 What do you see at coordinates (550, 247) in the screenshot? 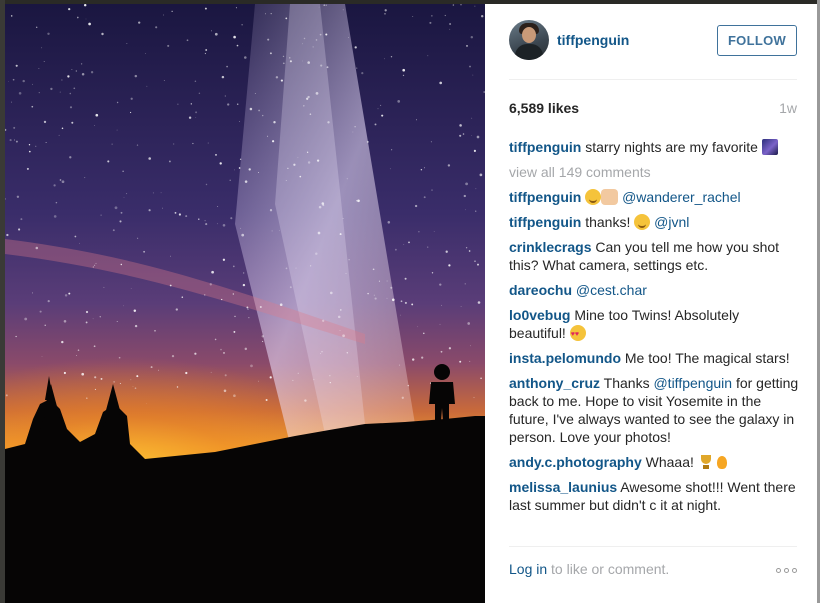
I see `comment-username: crinklecrags` at bounding box center [550, 247].